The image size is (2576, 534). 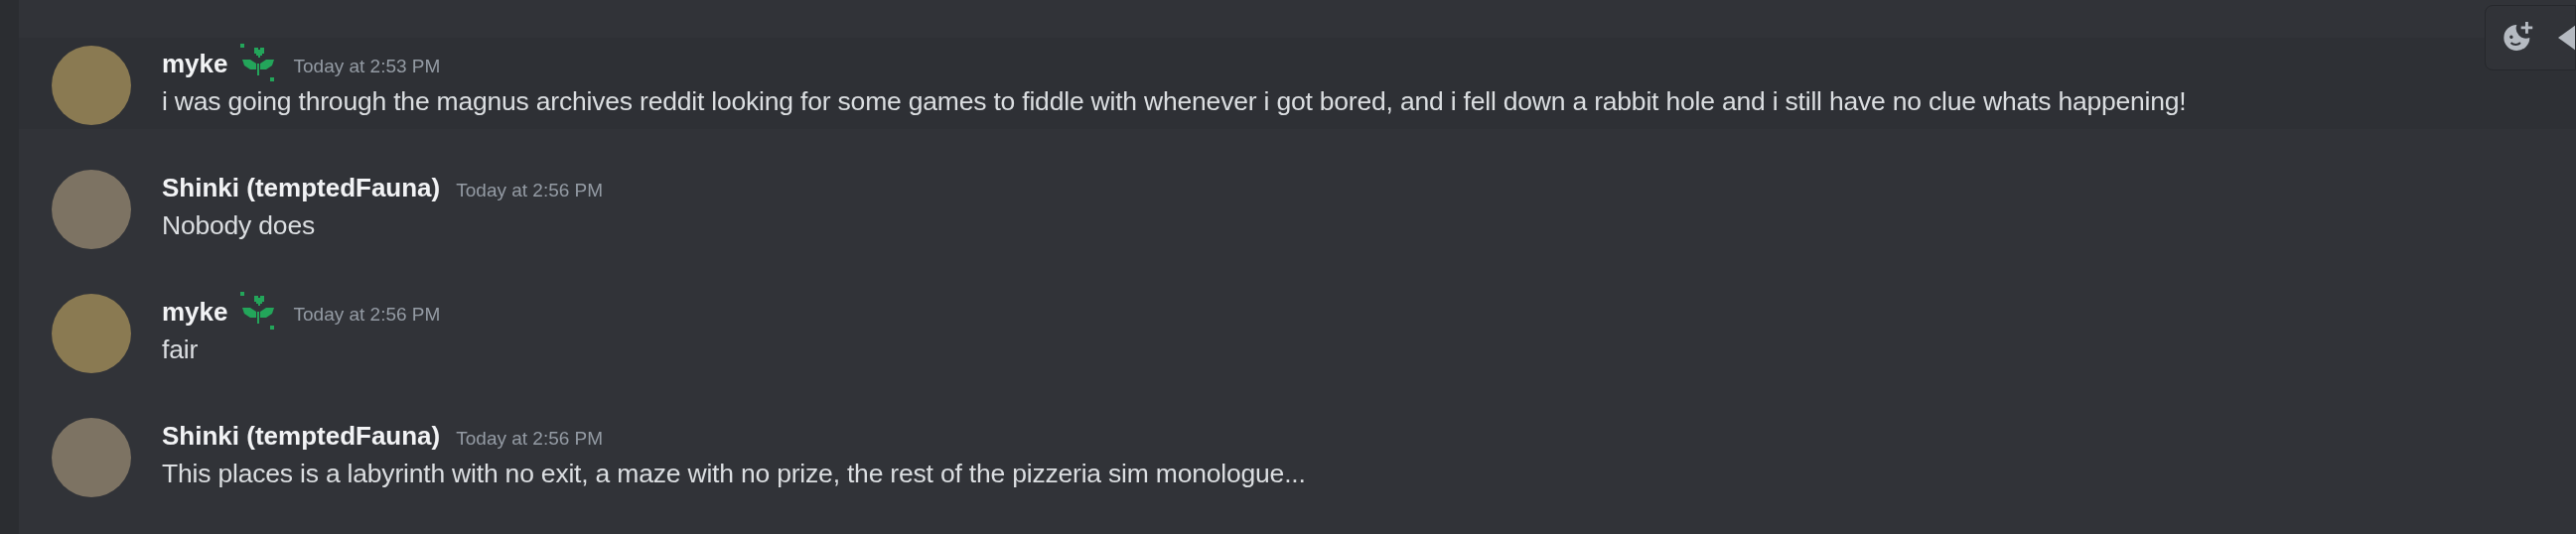 I want to click on message-text: i was going through the magnus archives reddit looking for some games to fiddle with whenever i got bored, and i fell down a rabbit hole and i still have no clue whats happening!, so click(x=1175, y=101).